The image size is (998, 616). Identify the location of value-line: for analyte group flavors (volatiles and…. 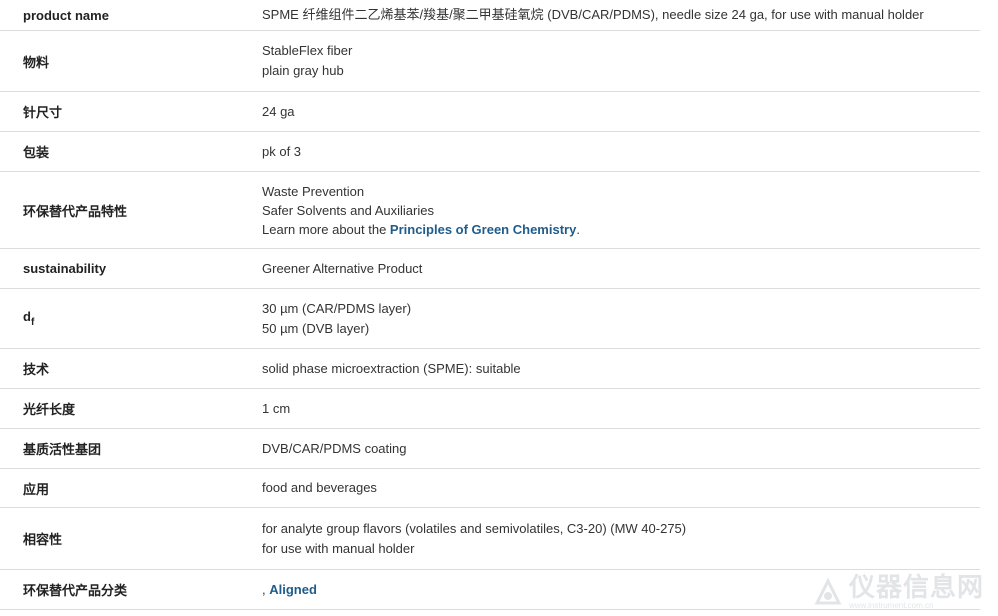
(474, 528).